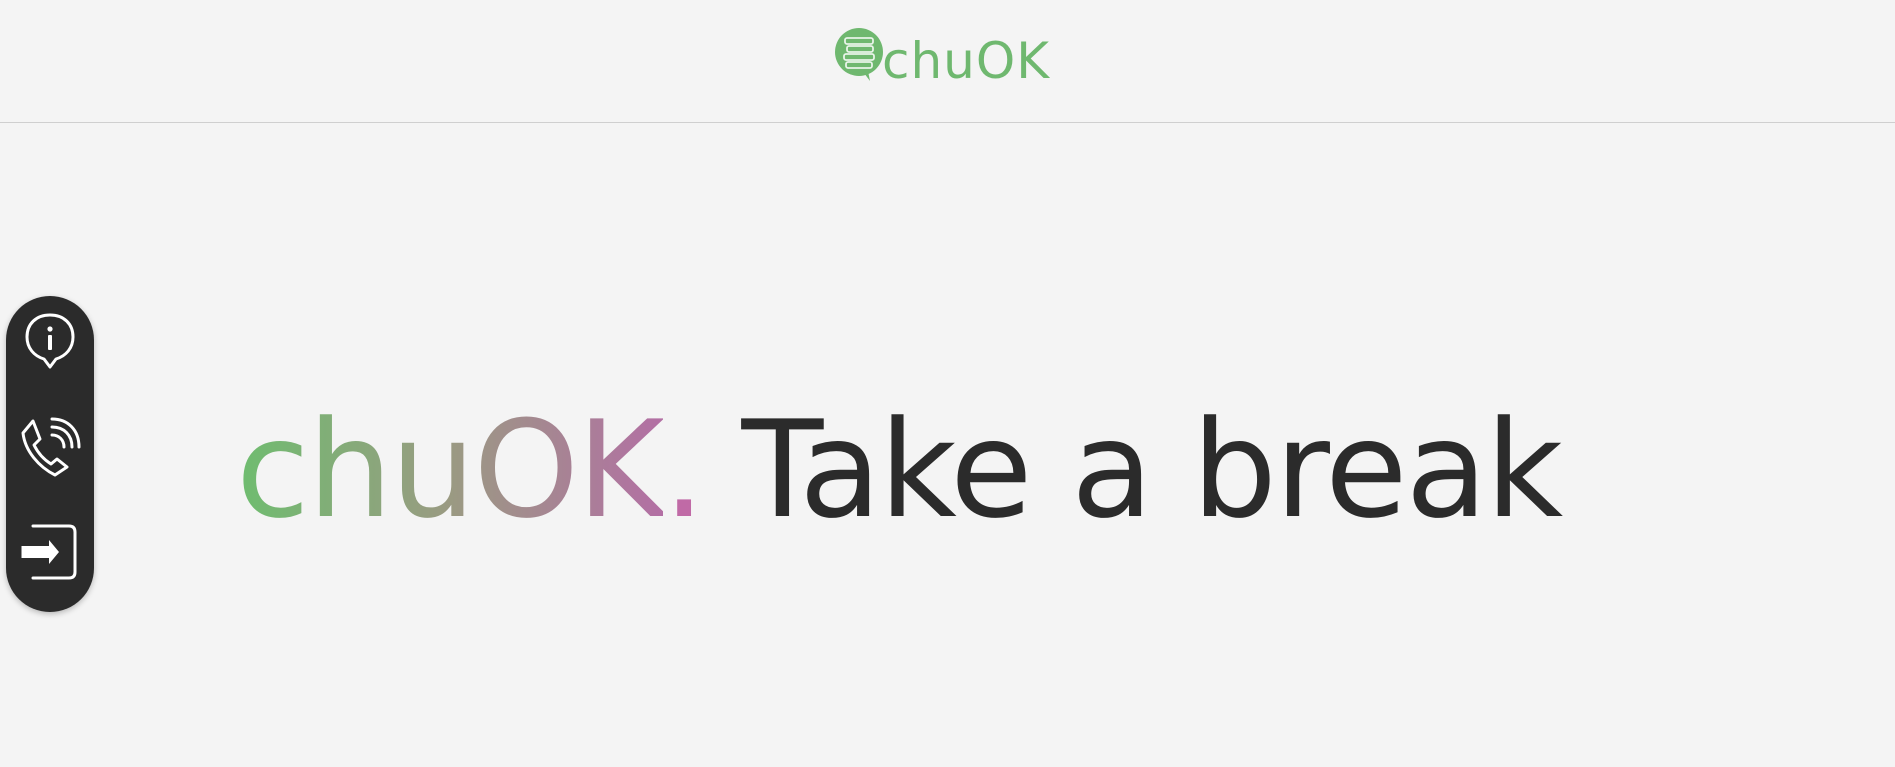 This screenshot has height=767, width=1895. What do you see at coordinates (450, 470) in the screenshot?
I see `hero-brand: chuOK` at bounding box center [450, 470].